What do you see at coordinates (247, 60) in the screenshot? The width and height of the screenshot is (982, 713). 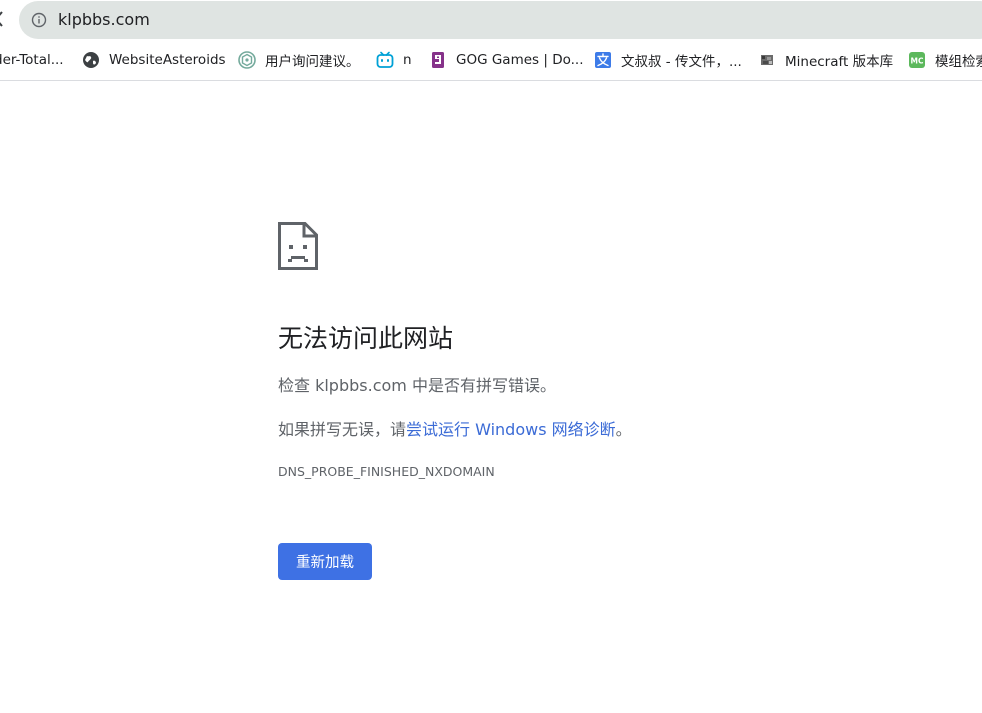 I see `openai-icon` at bounding box center [247, 60].